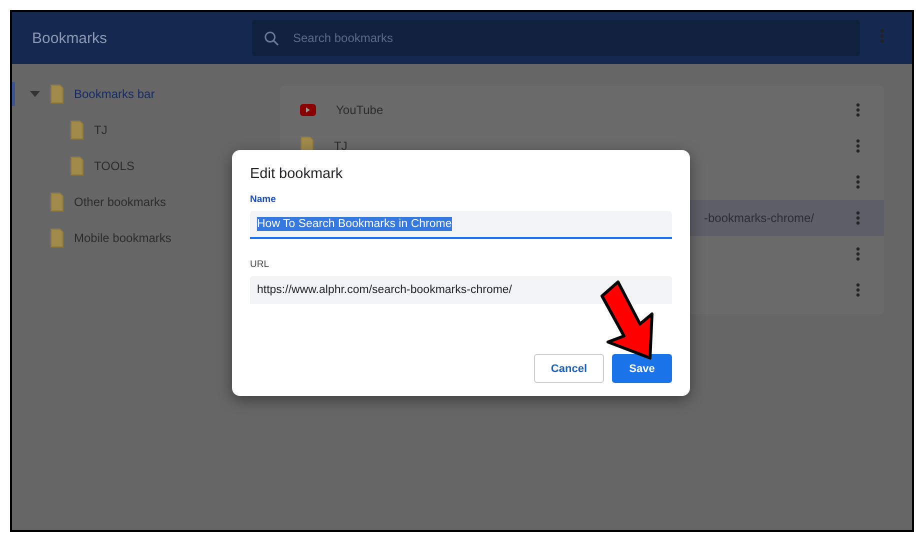 This screenshot has width=924, height=542. Describe the element at coordinates (70, 38) in the screenshot. I see `app-title: Bookmarks` at that location.